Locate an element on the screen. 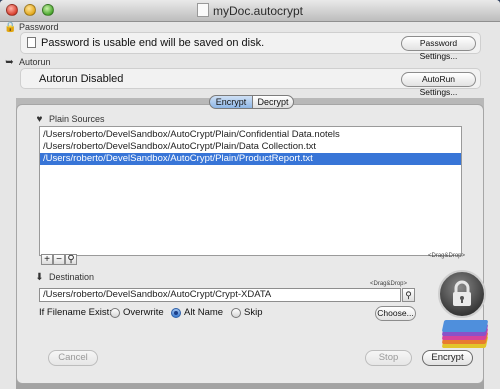 The image size is (500, 389). skip-radio is located at coordinates (236, 313).